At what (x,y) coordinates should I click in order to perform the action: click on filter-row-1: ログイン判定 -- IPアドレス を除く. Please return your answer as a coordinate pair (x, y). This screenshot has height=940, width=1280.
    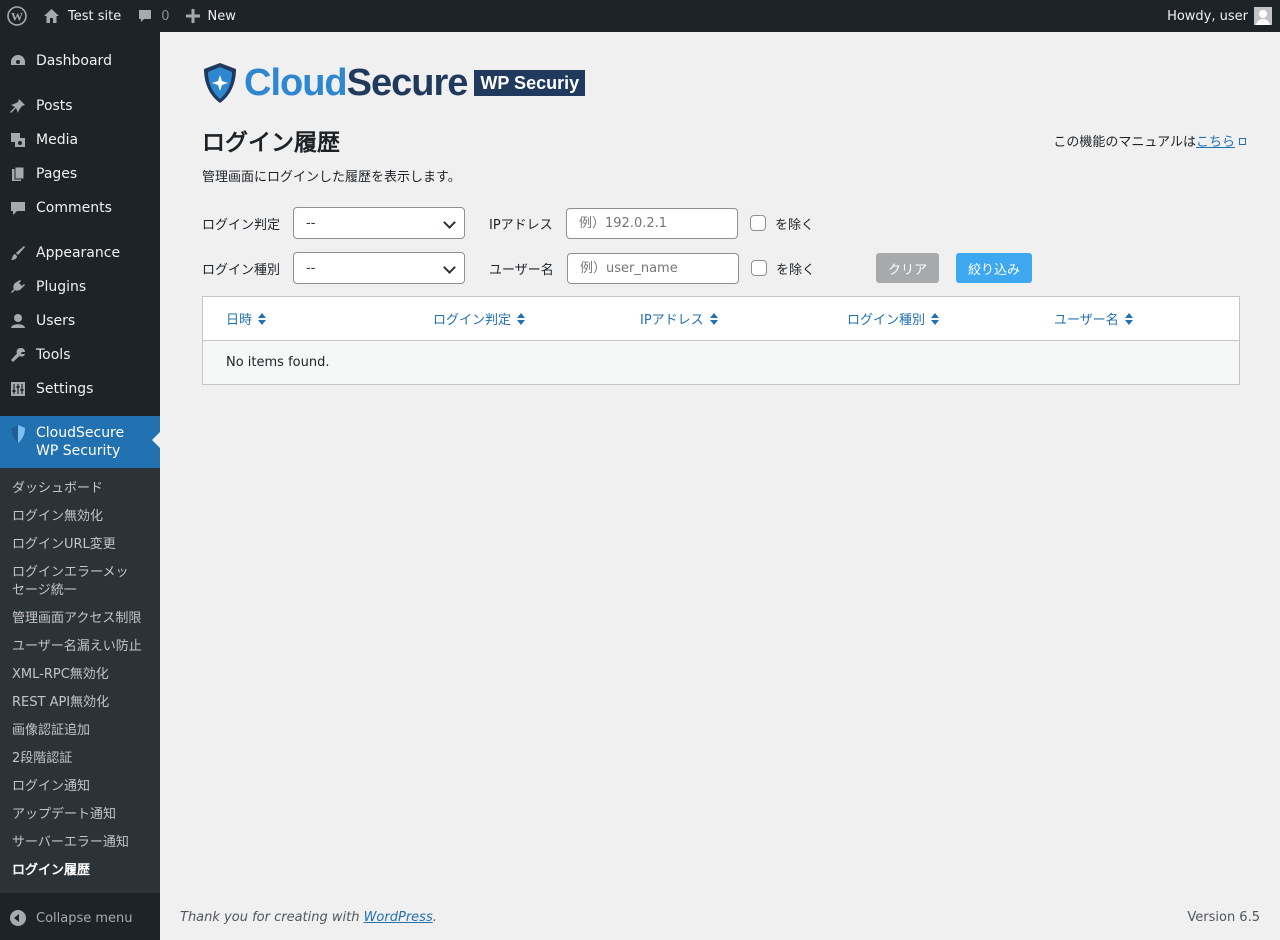
    Looking at the image, I should click on (508, 223).